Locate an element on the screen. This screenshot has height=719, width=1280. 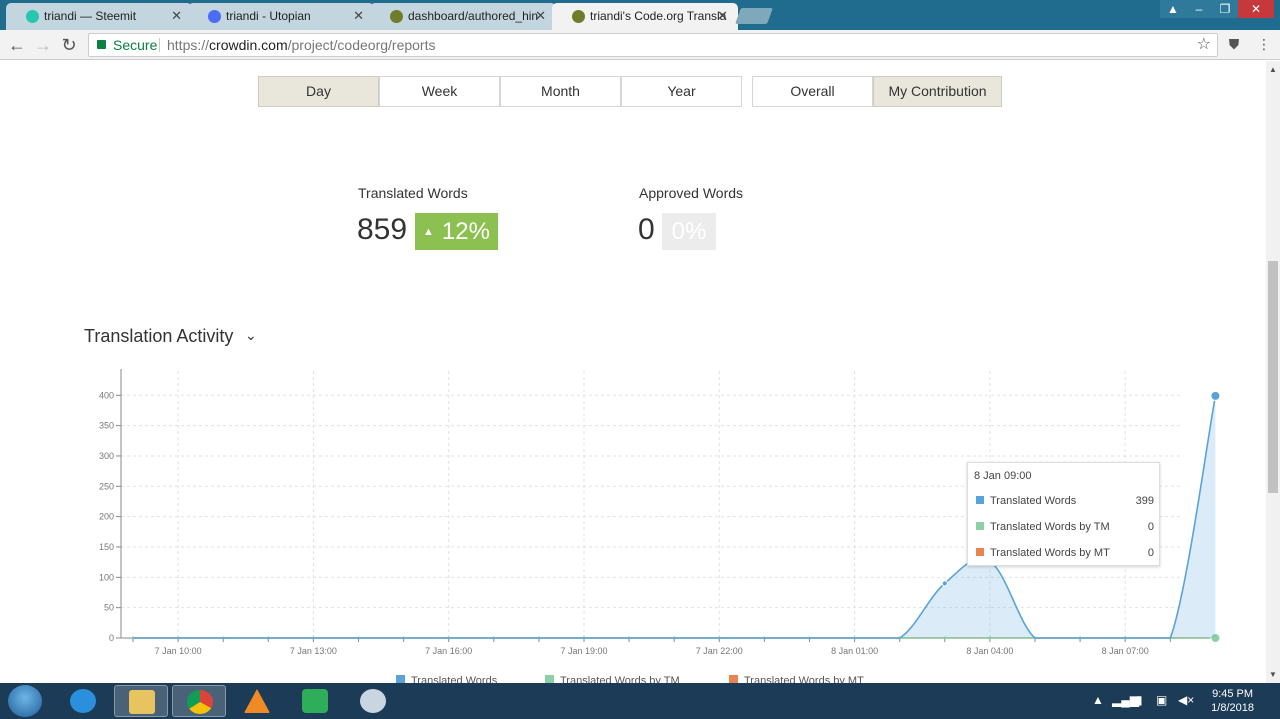
network-signal-icon: ▂▄▆ is located at coordinates (1125, 700).